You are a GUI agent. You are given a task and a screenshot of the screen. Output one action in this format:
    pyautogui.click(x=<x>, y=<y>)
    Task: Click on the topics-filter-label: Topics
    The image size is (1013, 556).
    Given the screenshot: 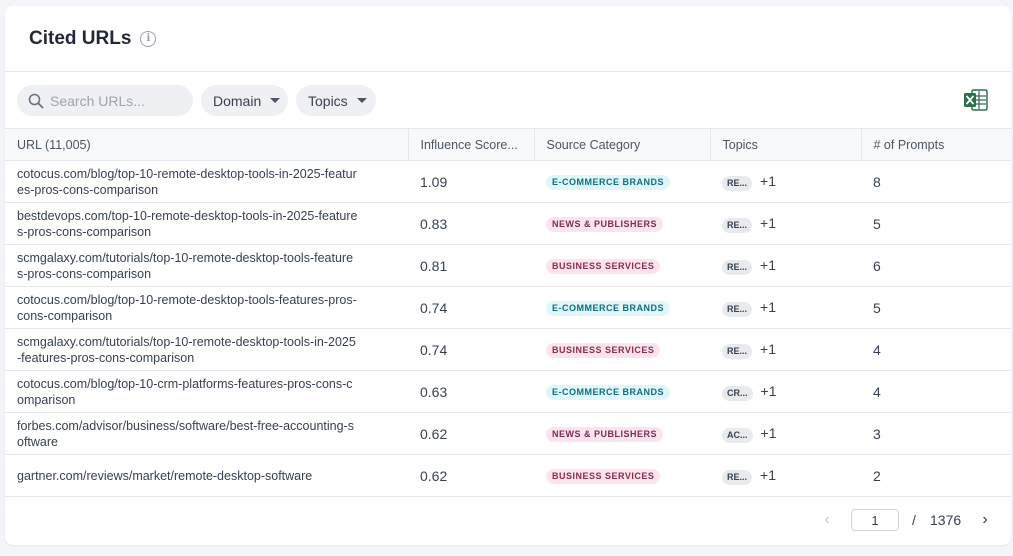 What is the action you would take?
    pyautogui.click(x=328, y=100)
    